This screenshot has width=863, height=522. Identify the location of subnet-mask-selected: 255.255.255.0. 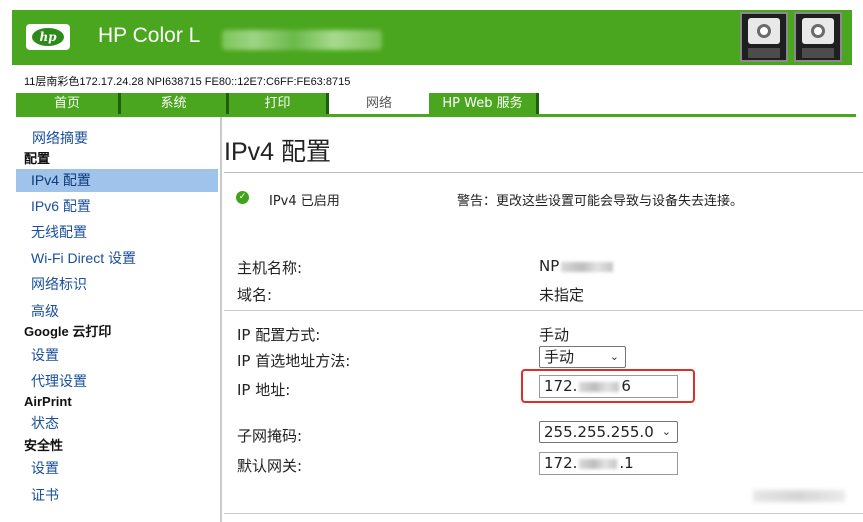
(599, 432).